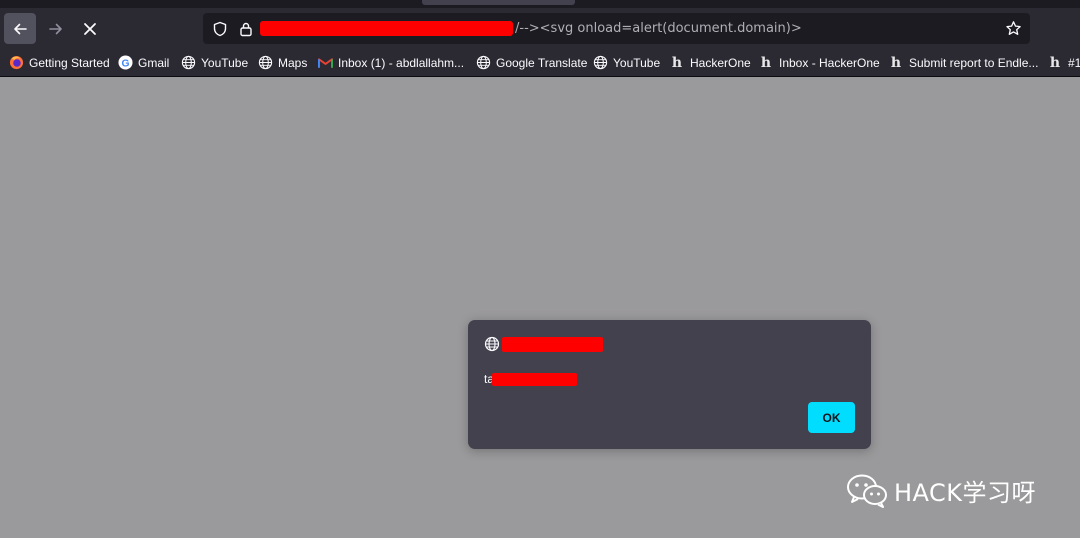 The height and width of the screenshot is (538, 1080). What do you see at coordinates (220, 28) in the screenshot?
I see `shield-icon` at bounding box center [220, 28].